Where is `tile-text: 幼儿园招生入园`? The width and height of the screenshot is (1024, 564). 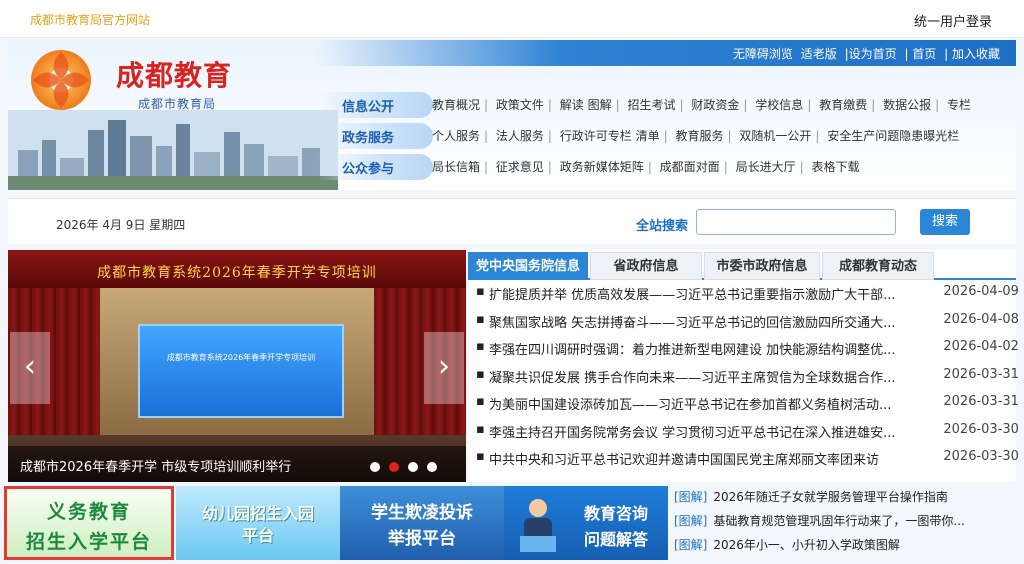
tile-text: 幼儿园招生入园 is located at coordinates (257, 513).